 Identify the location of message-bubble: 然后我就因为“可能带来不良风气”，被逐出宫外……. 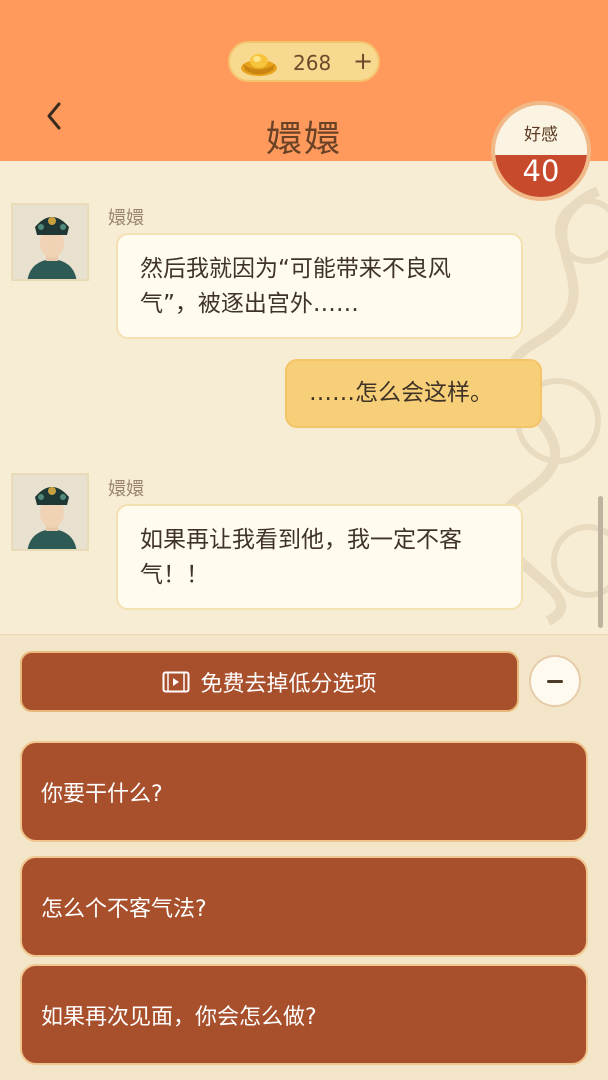
(319, 286).